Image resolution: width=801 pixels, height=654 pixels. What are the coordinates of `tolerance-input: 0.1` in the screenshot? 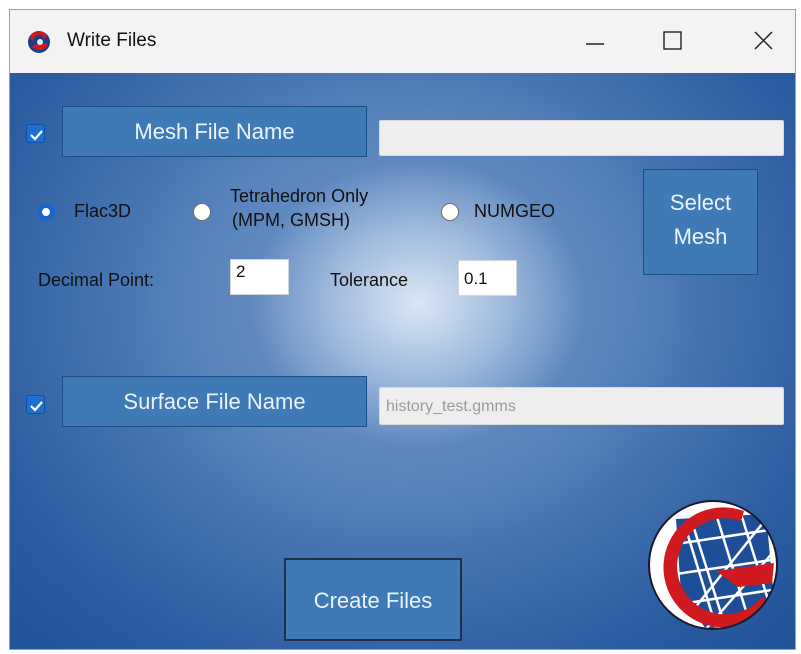 It's located at (487, 278).